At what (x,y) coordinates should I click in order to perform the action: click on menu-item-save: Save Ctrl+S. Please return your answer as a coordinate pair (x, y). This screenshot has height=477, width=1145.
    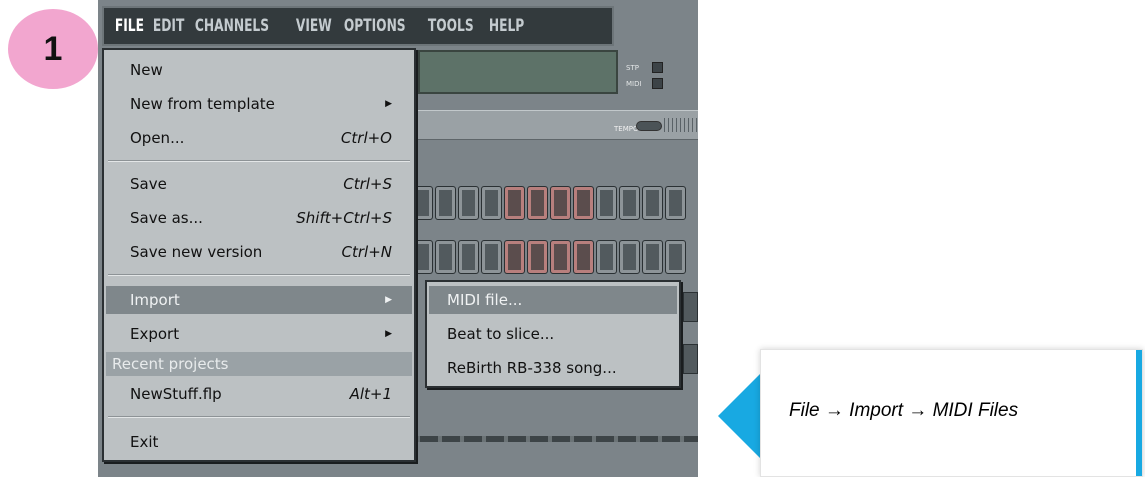
    Looking at the image, I should click on (259, 184).